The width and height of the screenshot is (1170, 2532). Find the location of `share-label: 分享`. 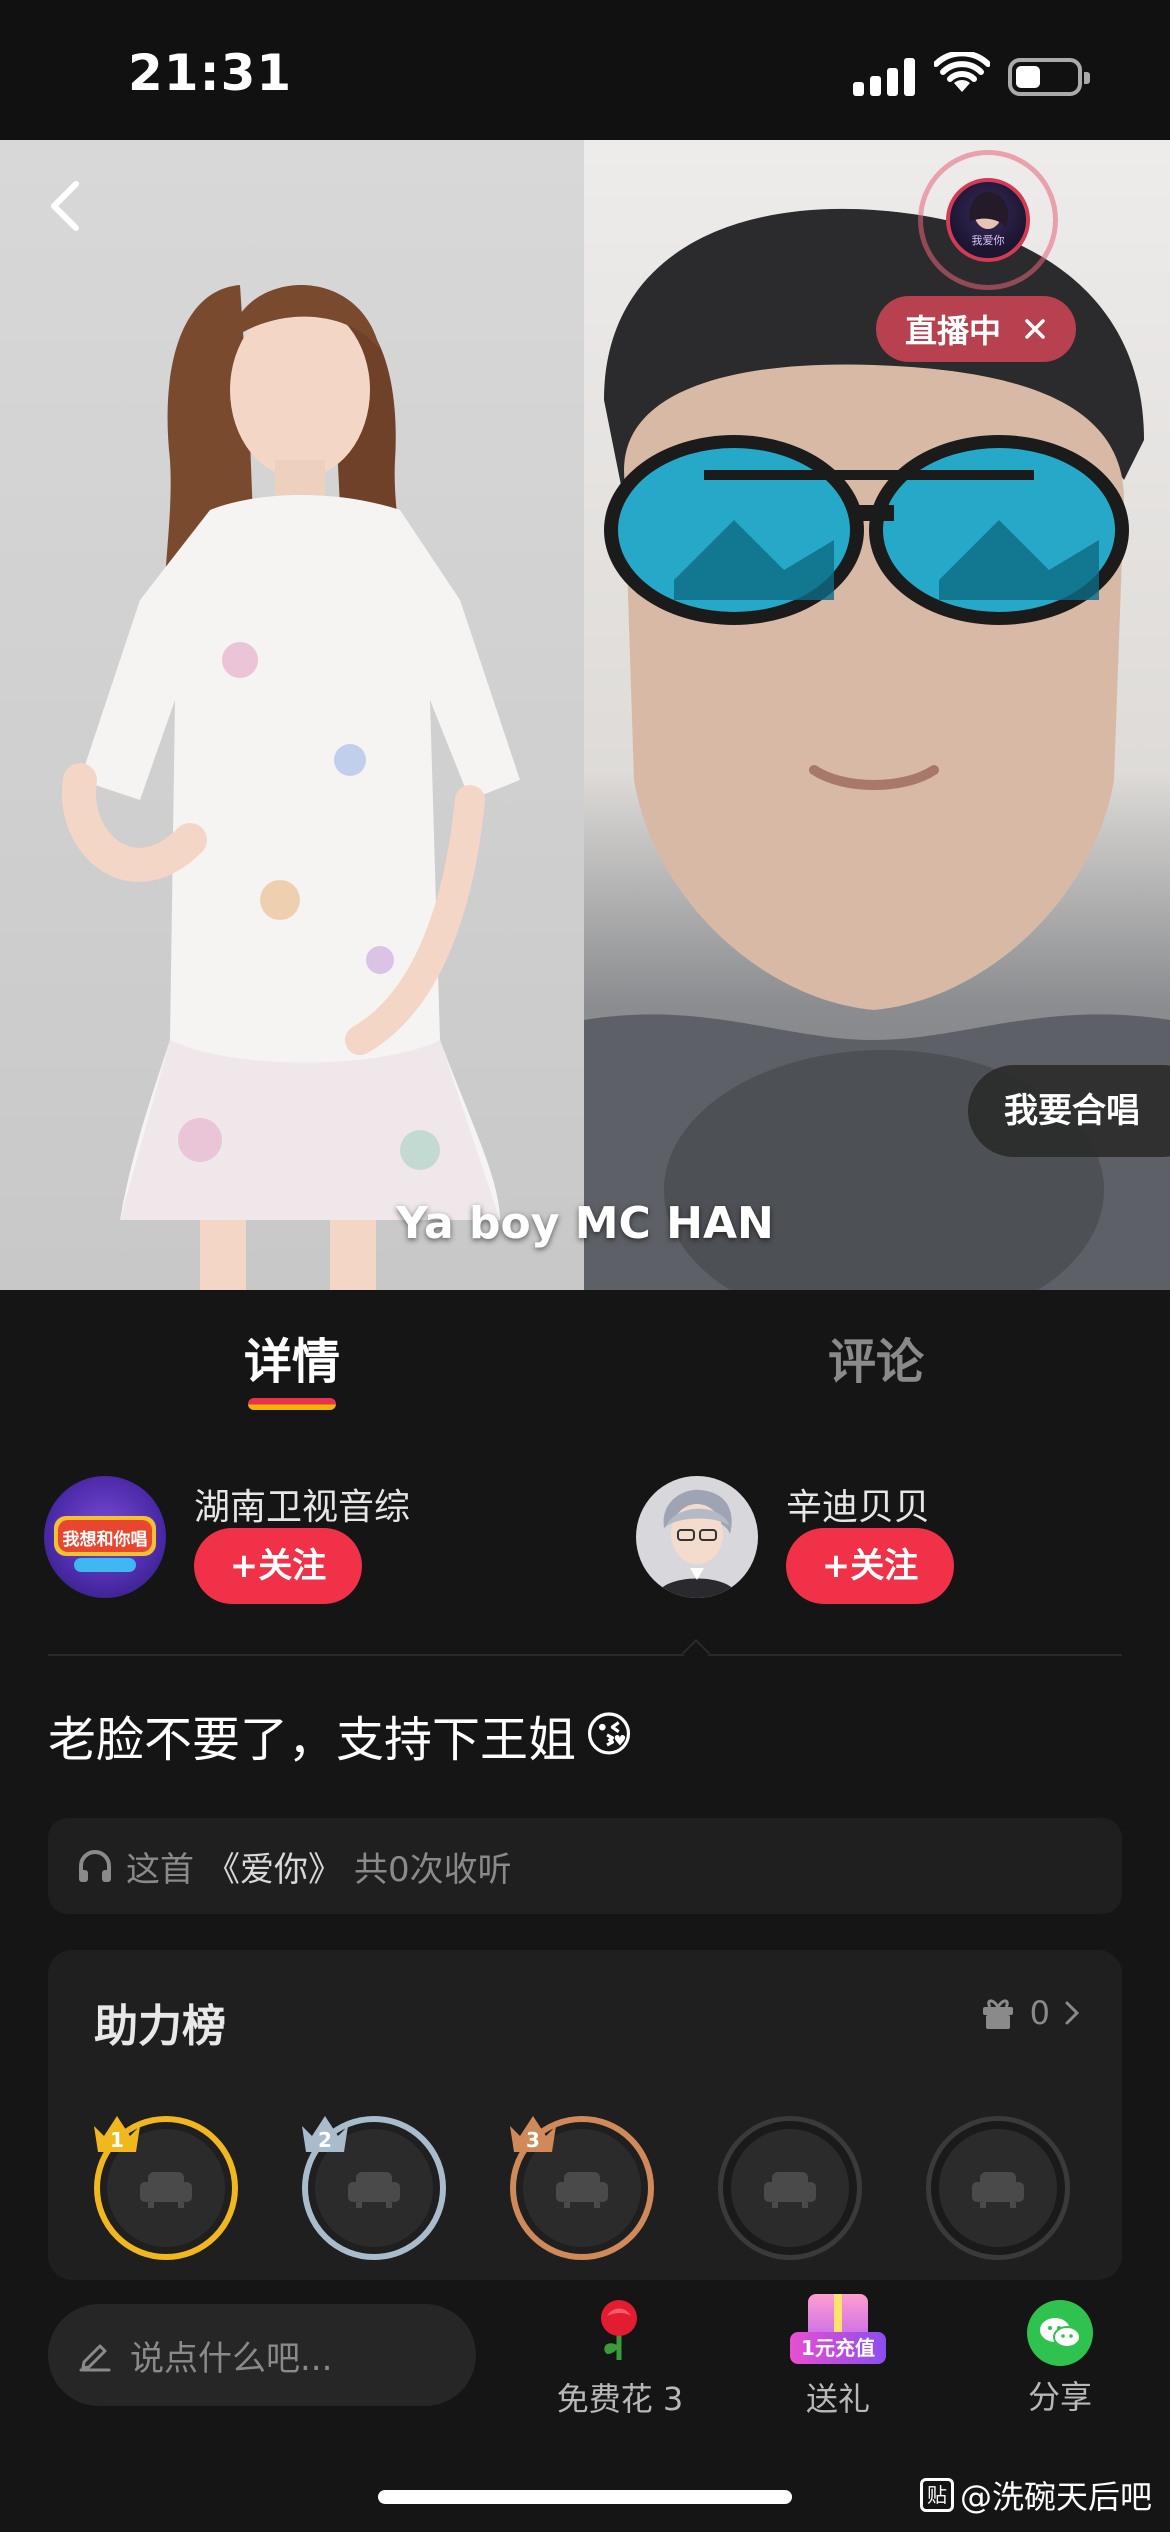

share-label: 分享 is located at coordinates (1059, 2397).